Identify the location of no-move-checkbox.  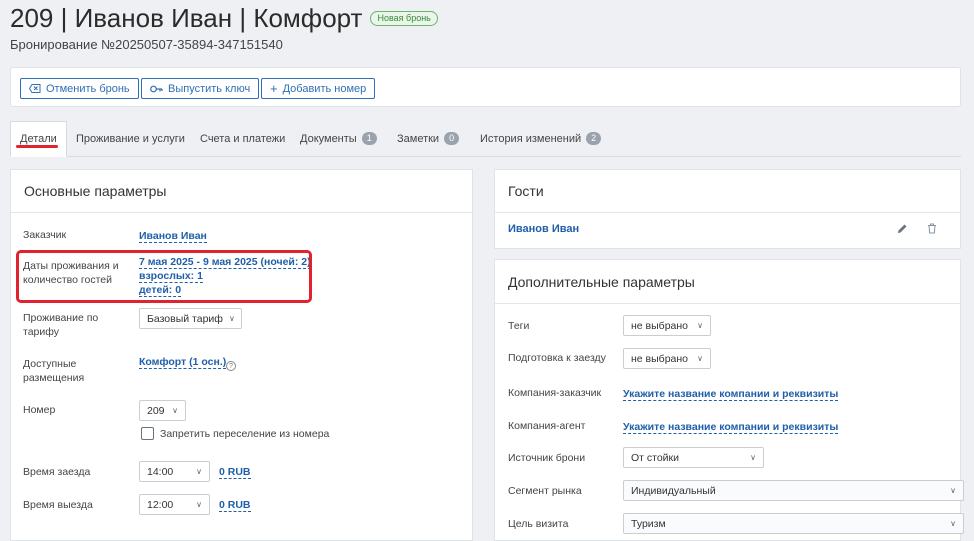
(147, 433).